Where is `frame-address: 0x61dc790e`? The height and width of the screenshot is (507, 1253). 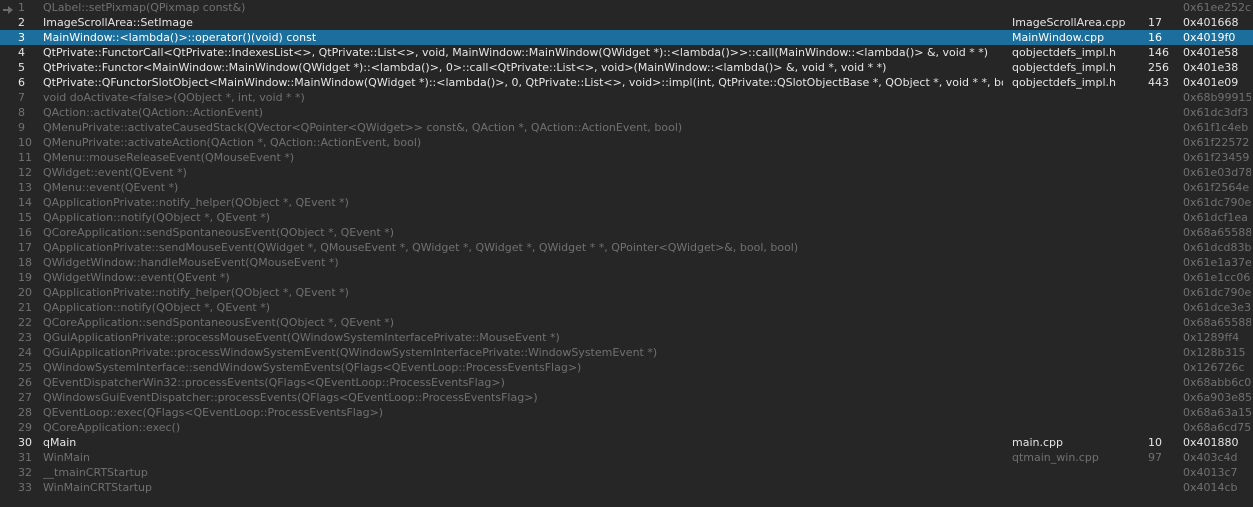 frame-address: 0x61dc790e is located at coordinates (1217, 202).